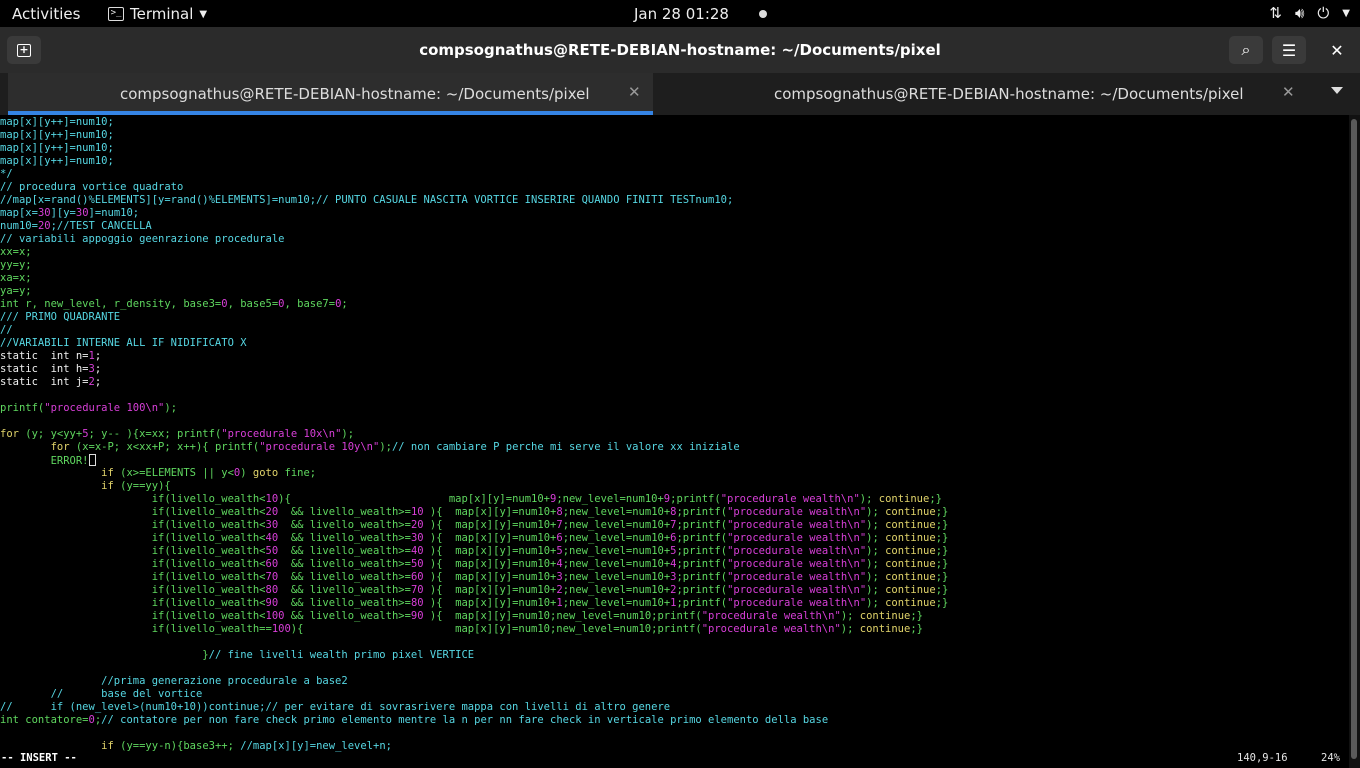 This screenshot has height=768, width=1360. I want to click on clock-menu: Jan 28 01:28, so click(700, 14).